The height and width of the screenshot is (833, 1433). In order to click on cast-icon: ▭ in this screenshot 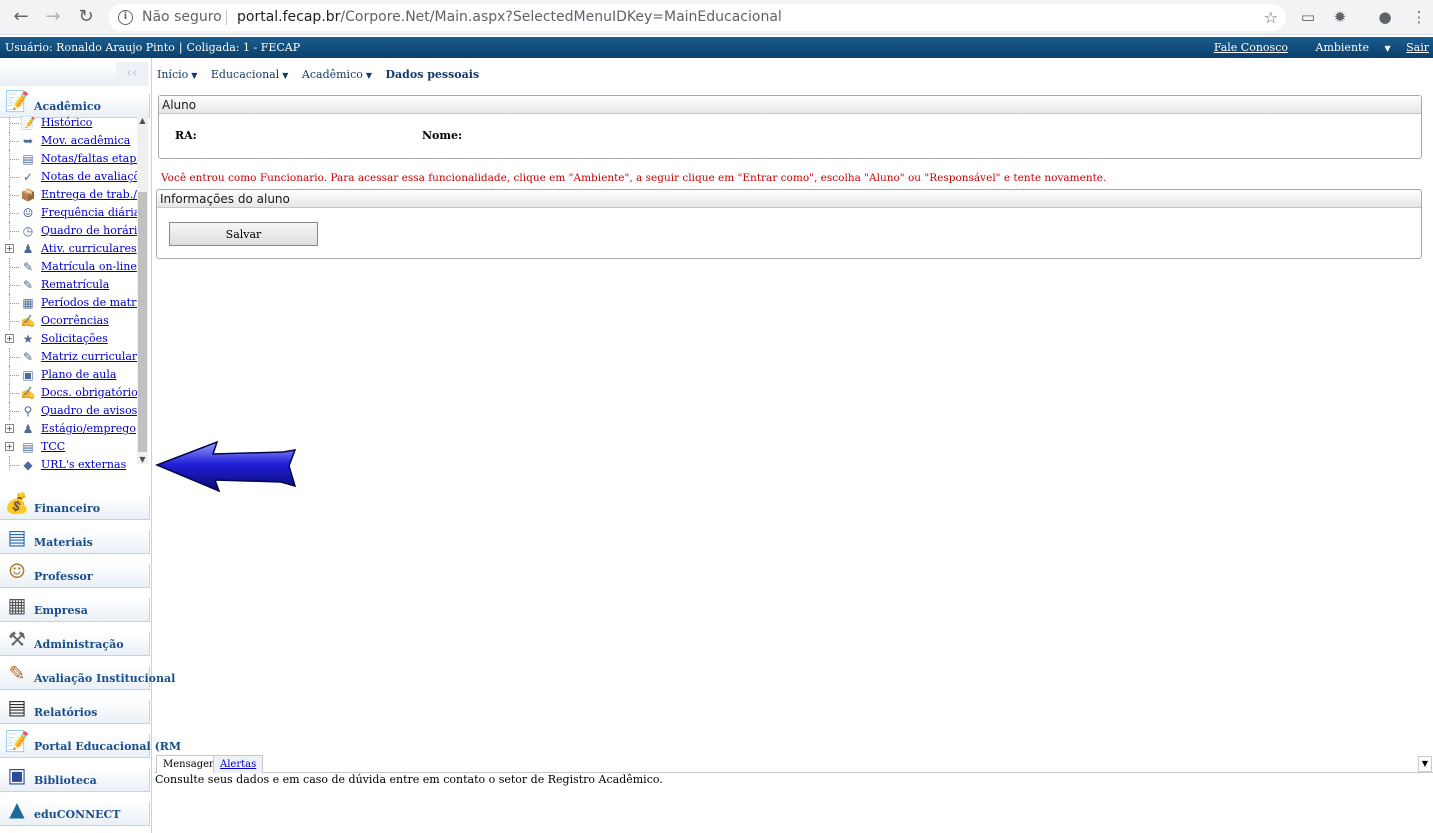, I will do `click(1308, 17)`.